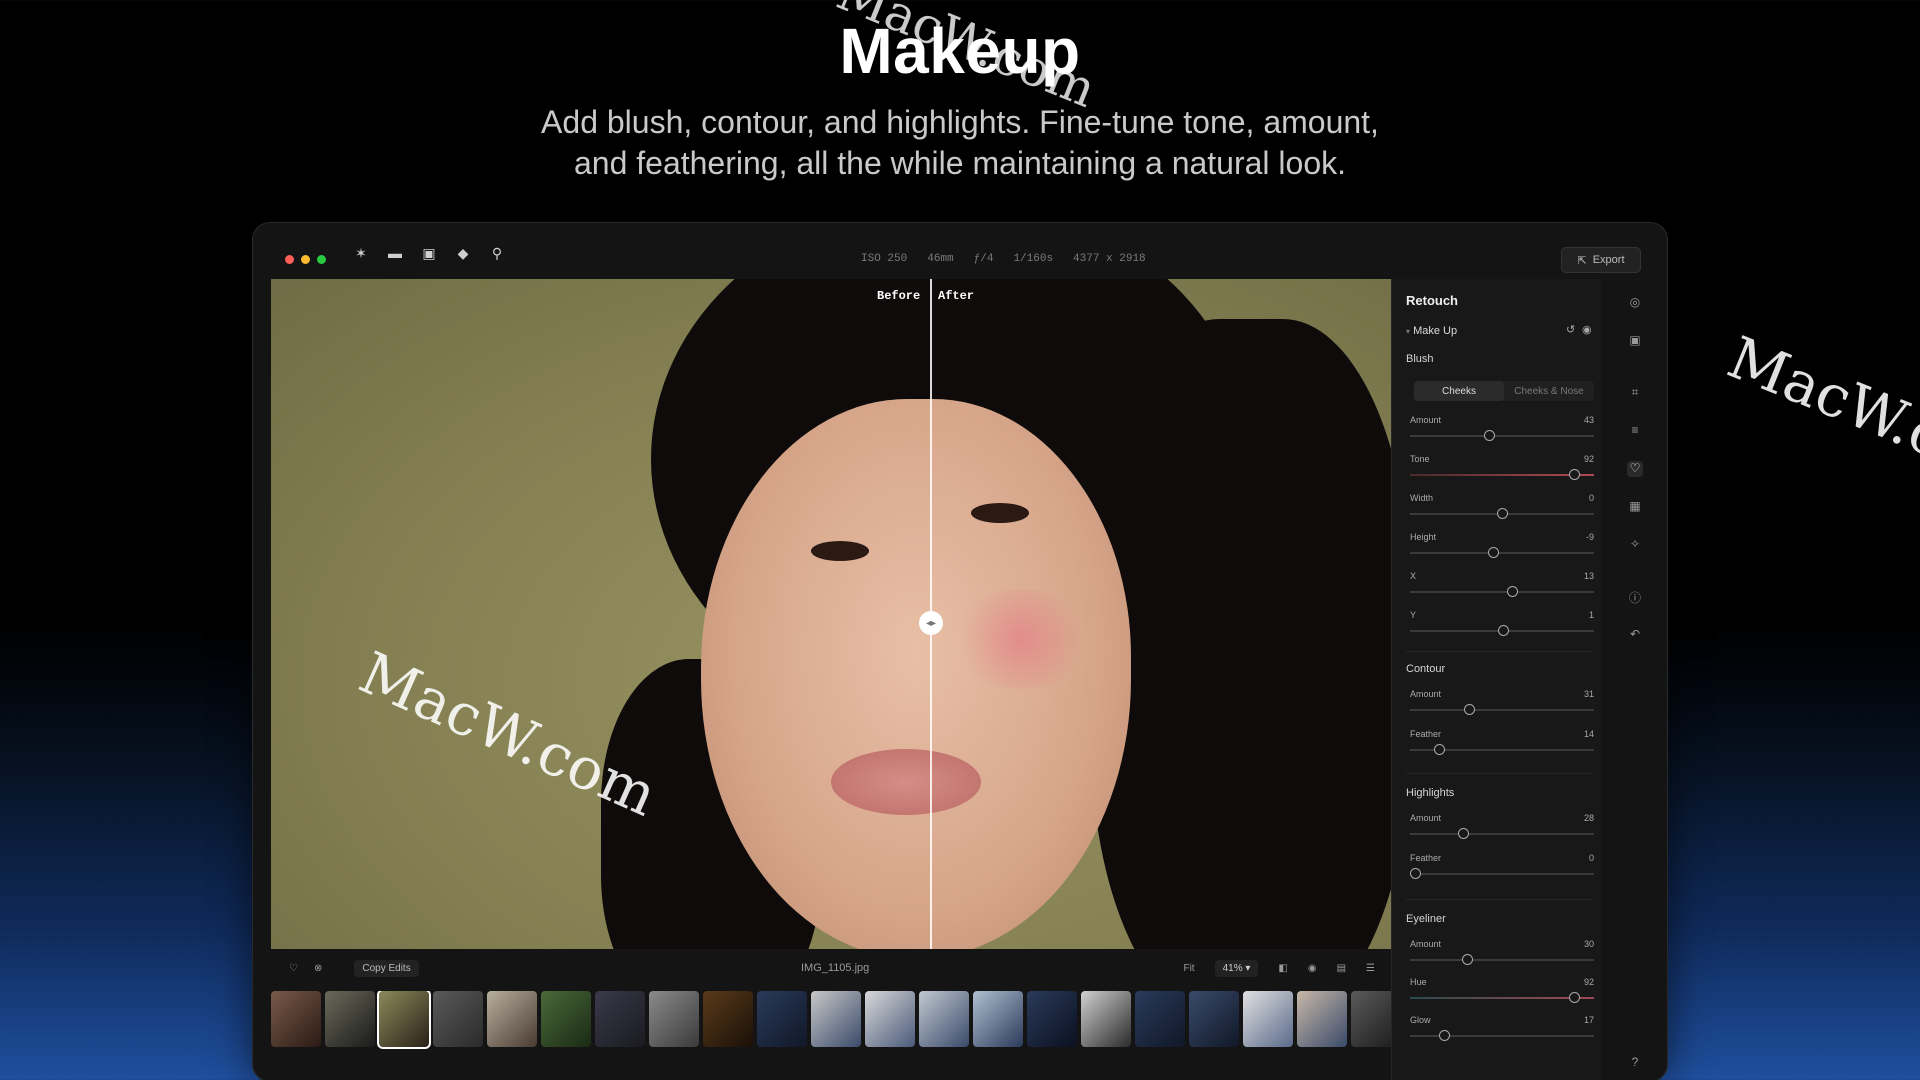  Describe the element at coordinates (404, 1020) in the screenshot. I see `thumbnail-selected` at that location.